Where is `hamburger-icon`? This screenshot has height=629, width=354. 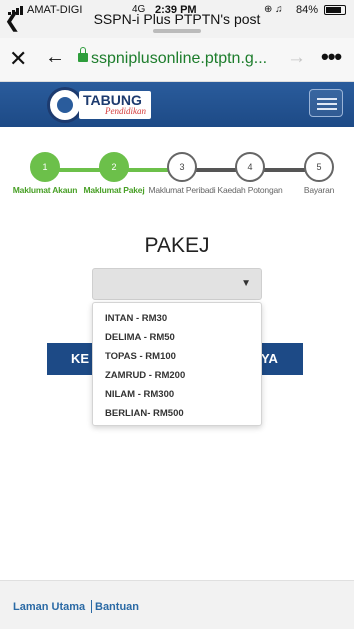
hamburger-icon is located at coordinates (327, 99).